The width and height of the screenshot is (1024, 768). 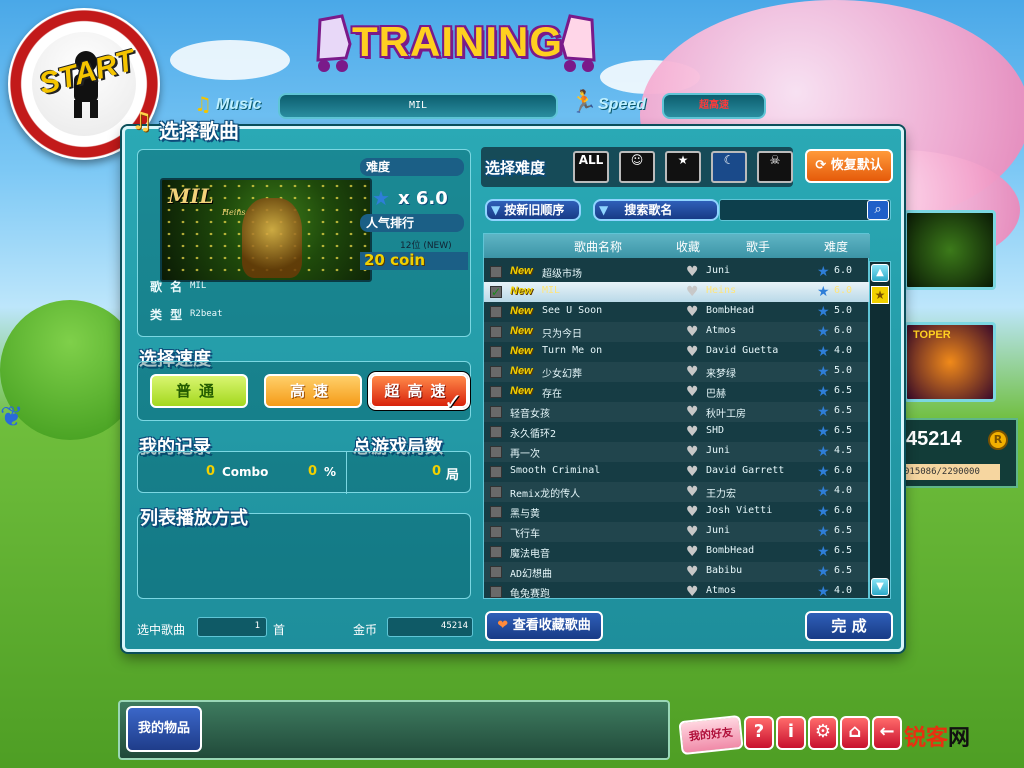 What do you see at coordinates (880, 430) in the screenshot?
I see `table-scrollbar: ▲ ★ ▼` at bounding box center [880, 430].